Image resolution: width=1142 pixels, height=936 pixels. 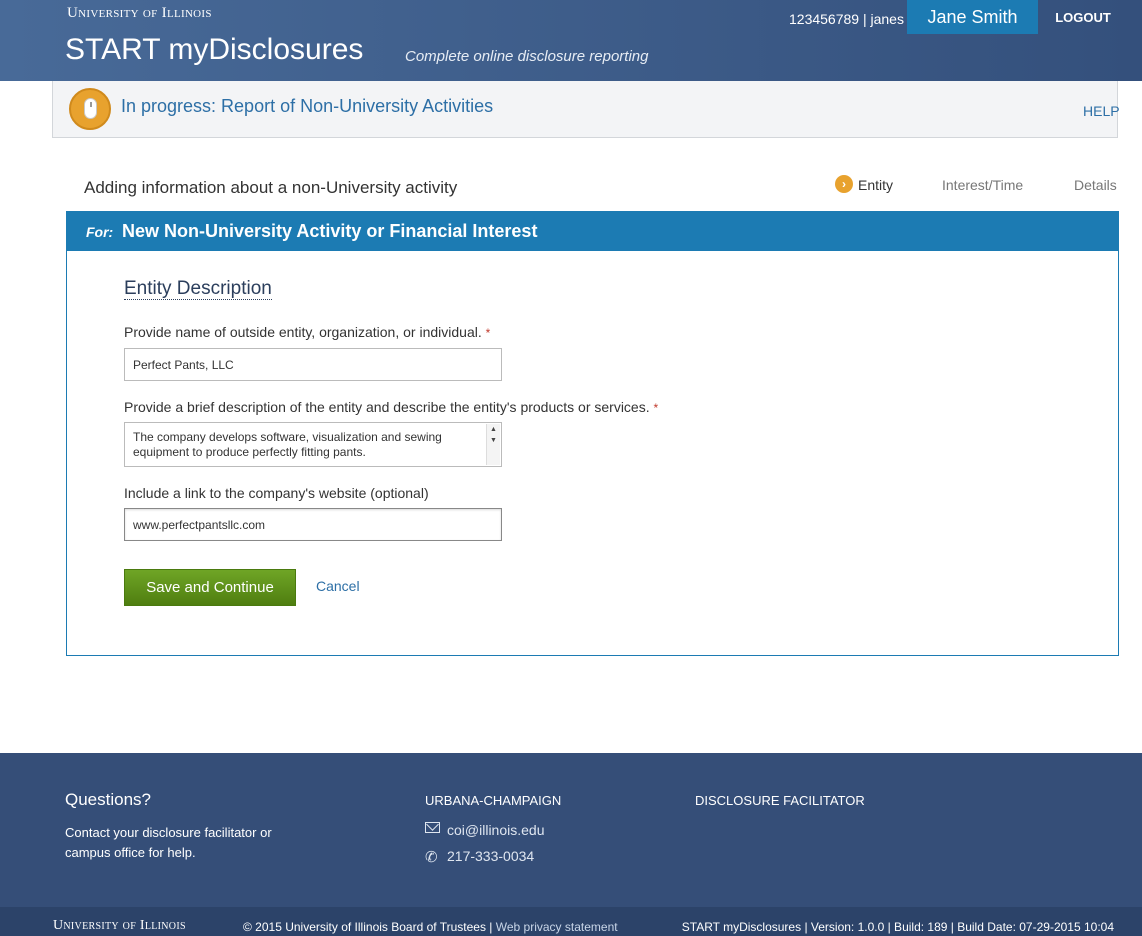 What do you see at coordinates (119, 925) in the screenshot?
I see `bottom-university-wordmark: University of Illinois` at bounding box center [119, 925].